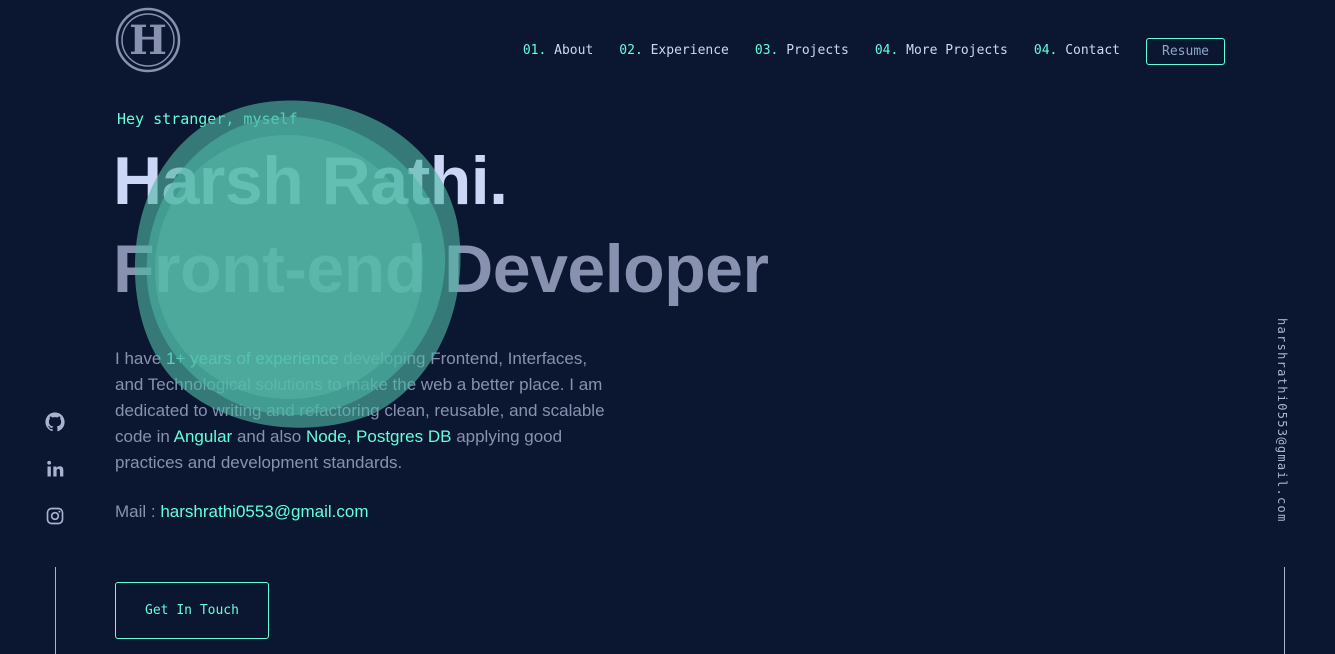 The height and width of the screenshot is (654, 1335). I want to click on nav-label: Projects, so click(817, 50).